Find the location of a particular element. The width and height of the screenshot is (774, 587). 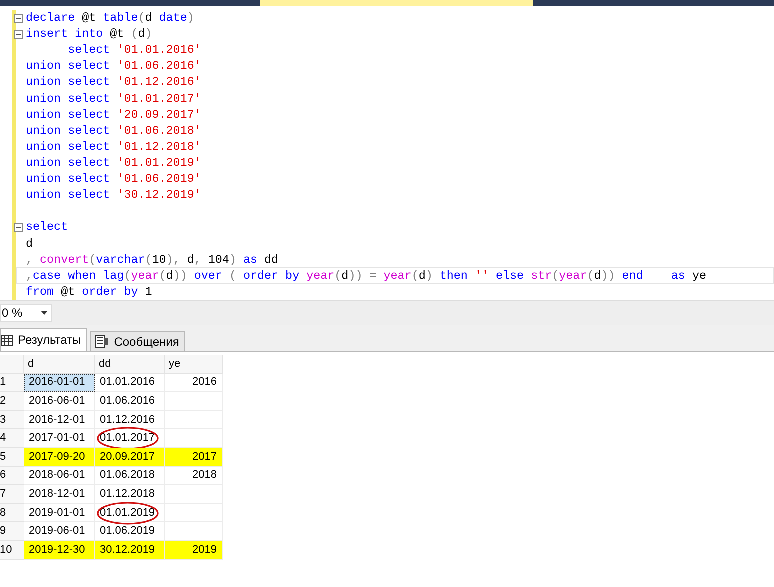

row-number: 2 is located at coordinates (12, 401).